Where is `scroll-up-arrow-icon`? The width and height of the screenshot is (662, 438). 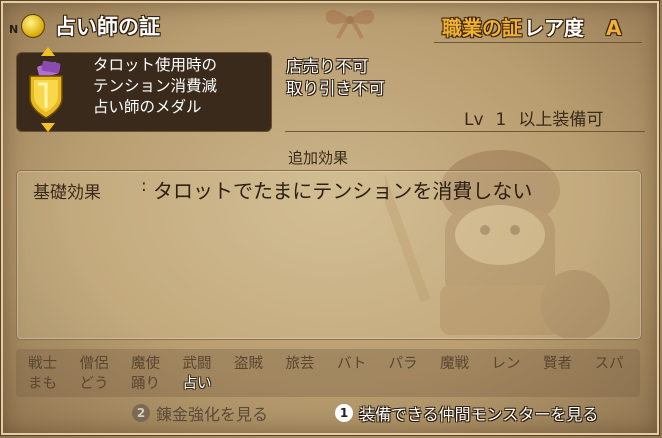
scroll-up-arrow-icon is located at coordinates (48, 51).